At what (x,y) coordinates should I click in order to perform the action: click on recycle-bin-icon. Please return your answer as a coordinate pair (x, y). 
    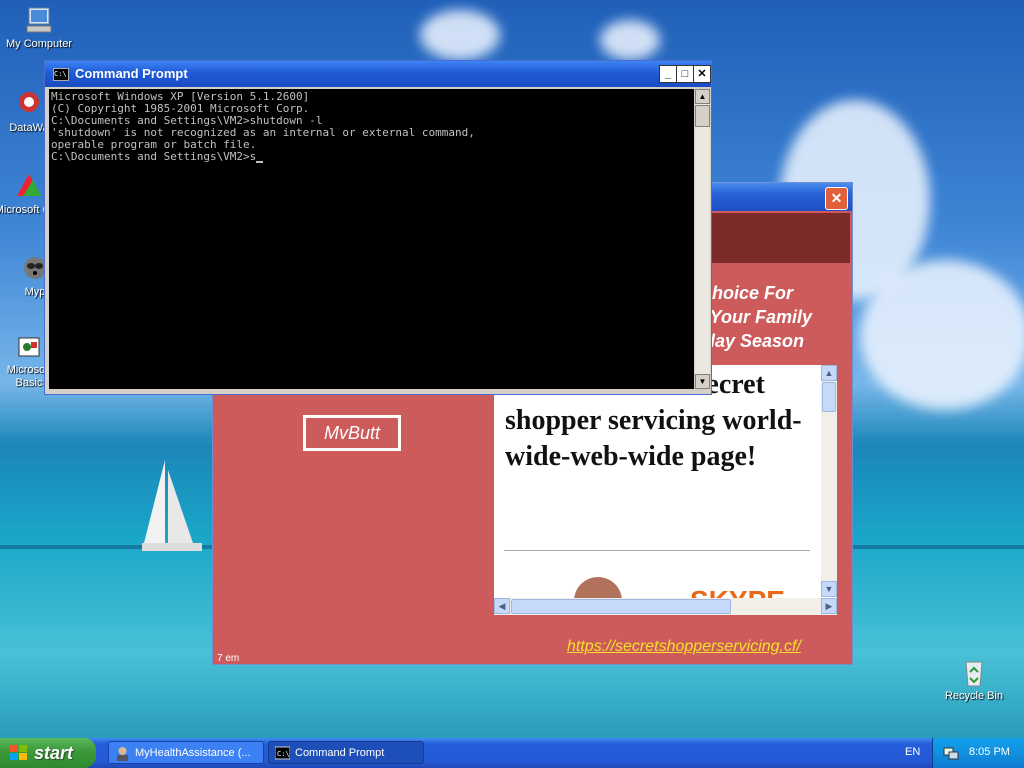
    Looking at the image, I should click on (974, 672).